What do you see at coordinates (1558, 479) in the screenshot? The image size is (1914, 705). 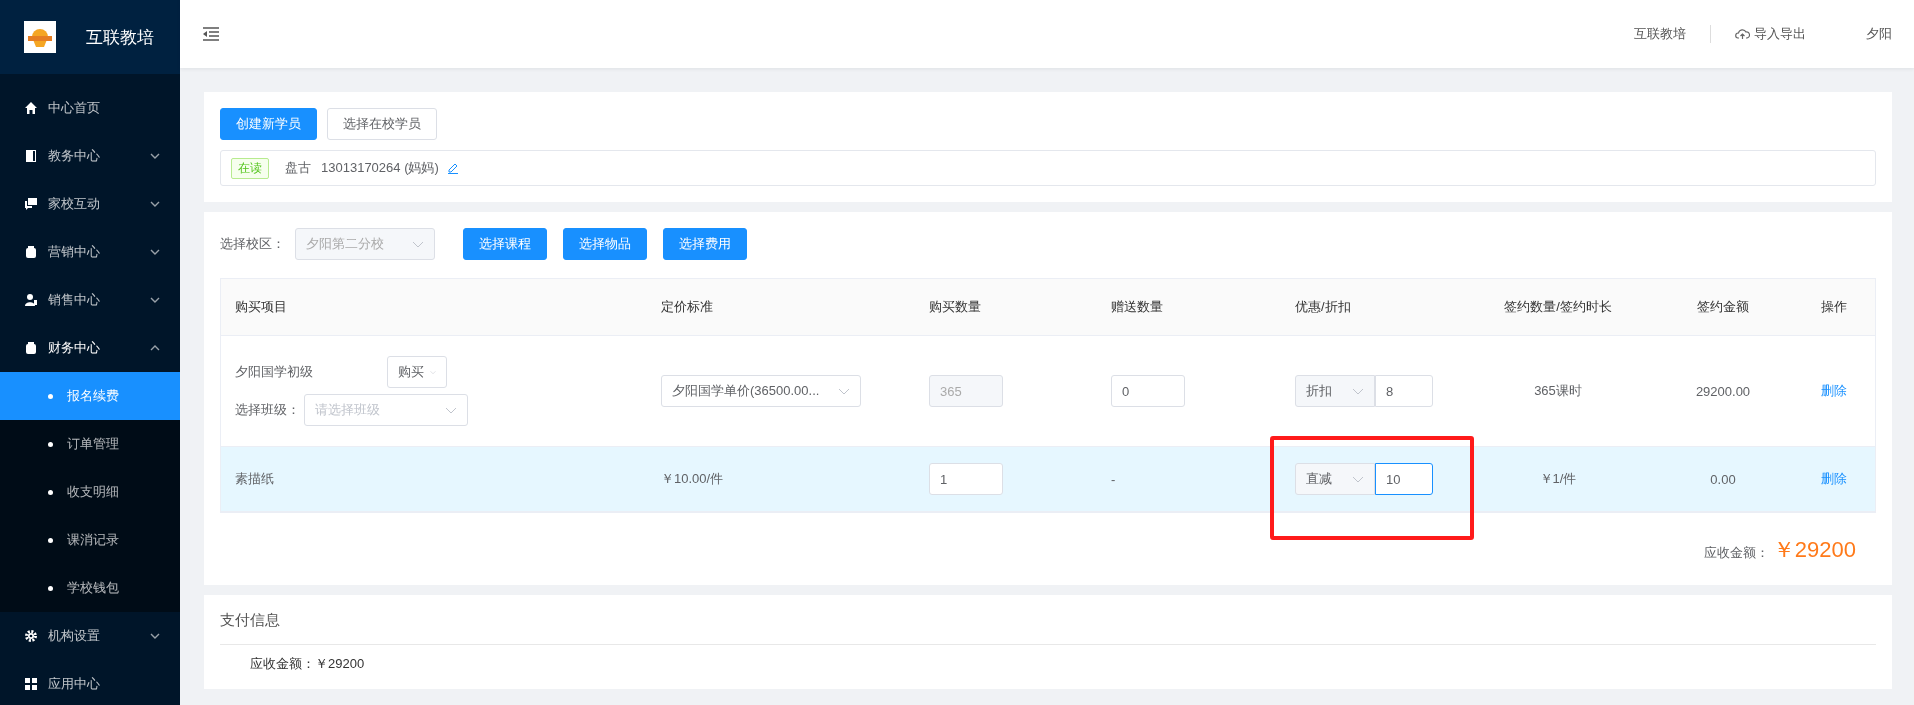 I see `table-cell: ￥1/件` at bounding box center [1558, 479].